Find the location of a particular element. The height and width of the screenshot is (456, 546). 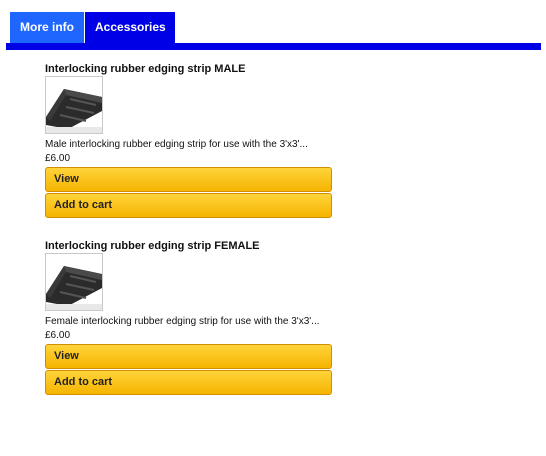

tab-accessories: Accessories is located at coordinates (130, 27).